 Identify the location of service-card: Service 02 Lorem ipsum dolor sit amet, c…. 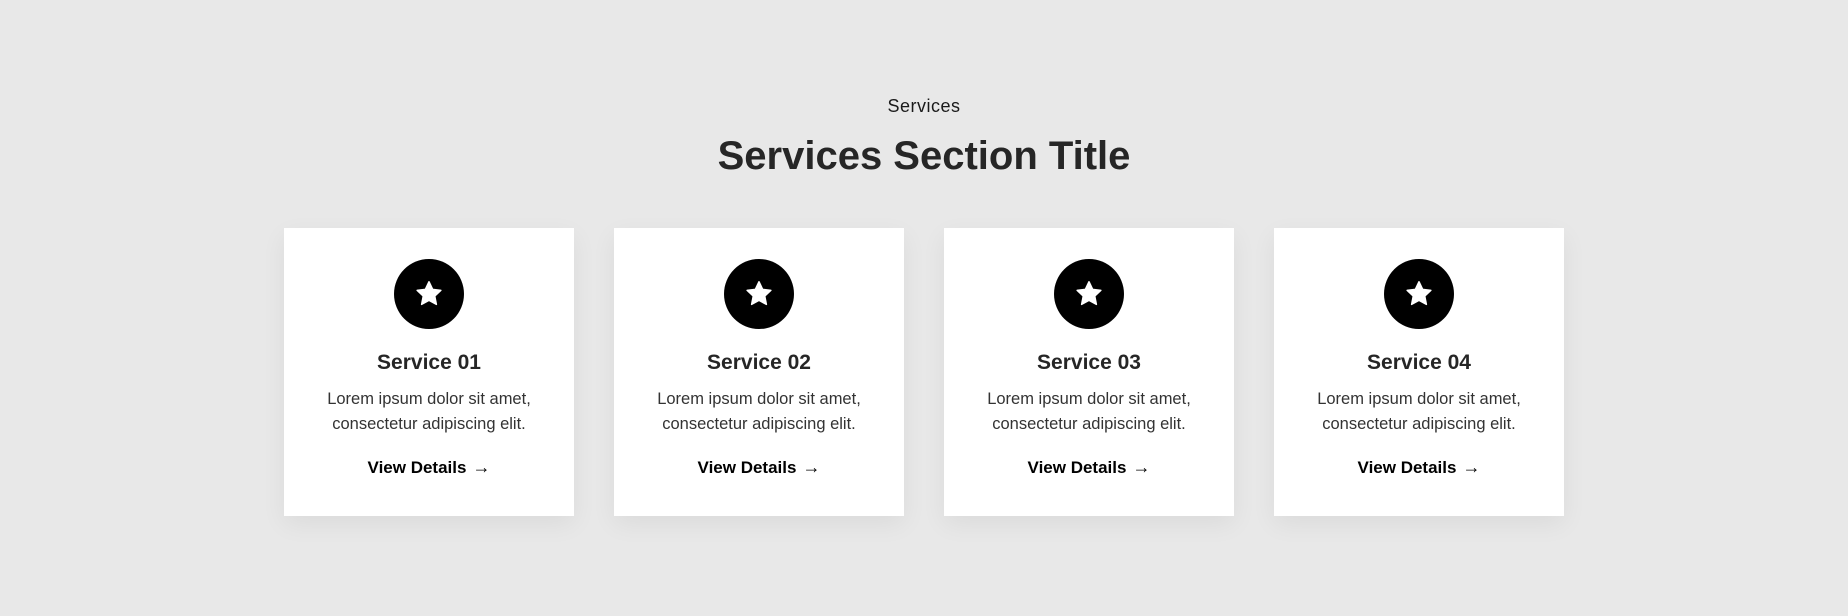
(759, 372).